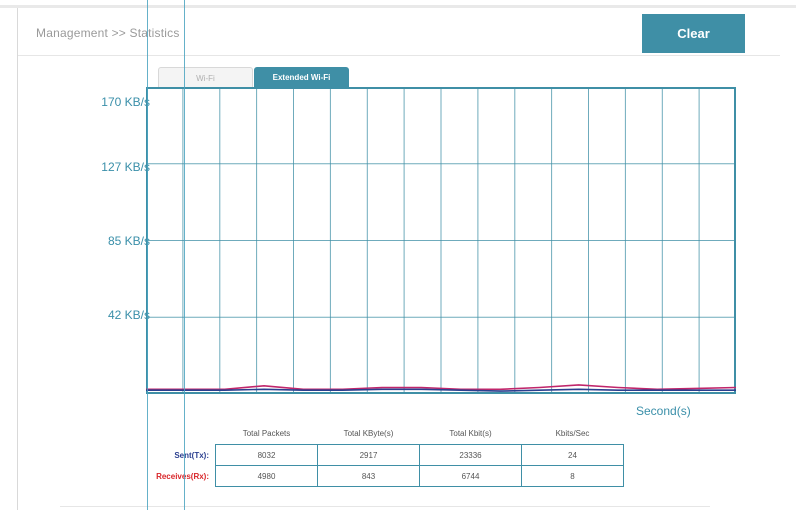 Image resolution: width=796 pixels, height=510 pixels. Describe the element at coordinates (17, 259) in the screenshot. I see `left-border` at that location.